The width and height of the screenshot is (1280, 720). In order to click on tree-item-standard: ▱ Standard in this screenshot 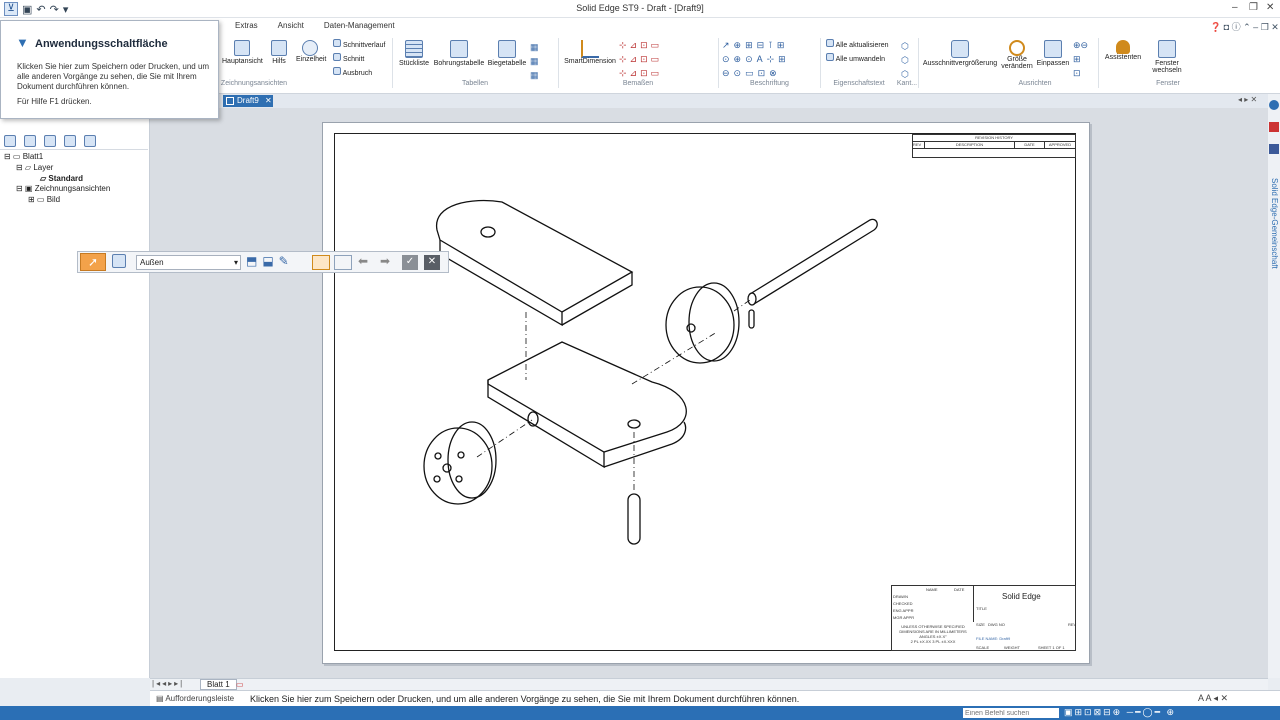, I will do `click(61, 178)`.